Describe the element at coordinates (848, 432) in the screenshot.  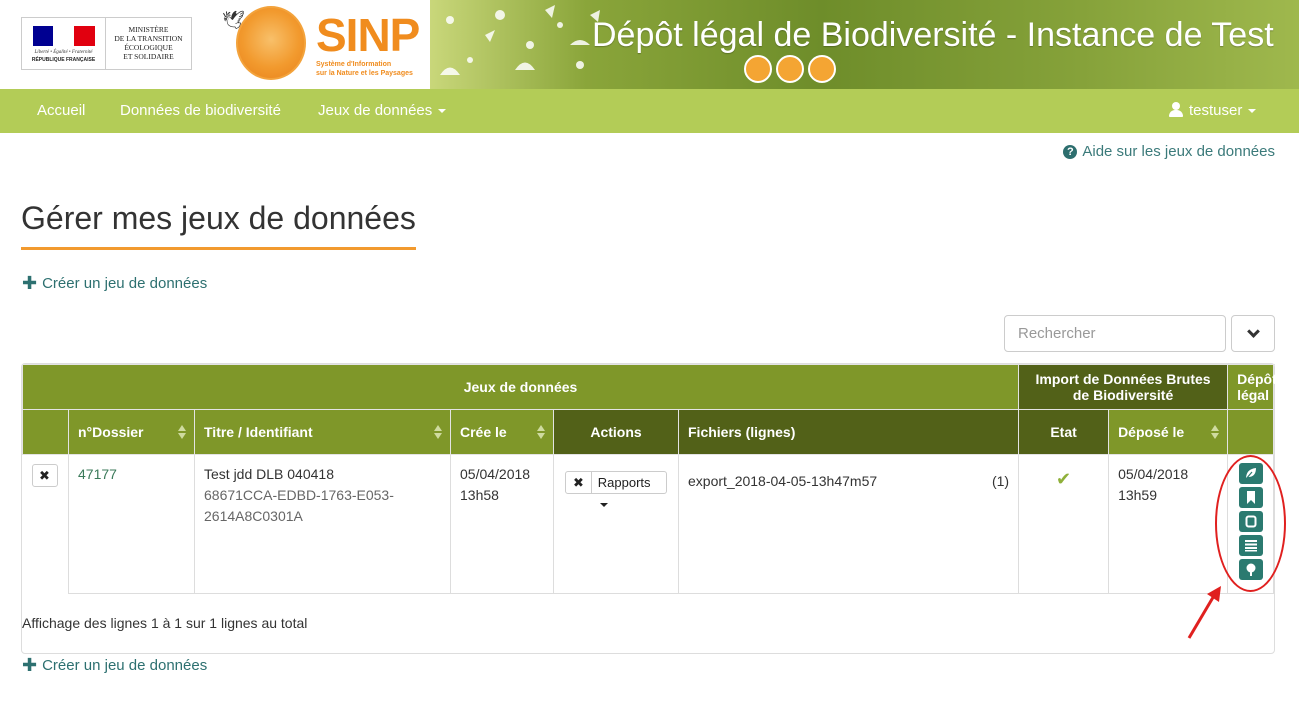
I see `col-header-fichiers: Fichiers (lignes)` at that location.